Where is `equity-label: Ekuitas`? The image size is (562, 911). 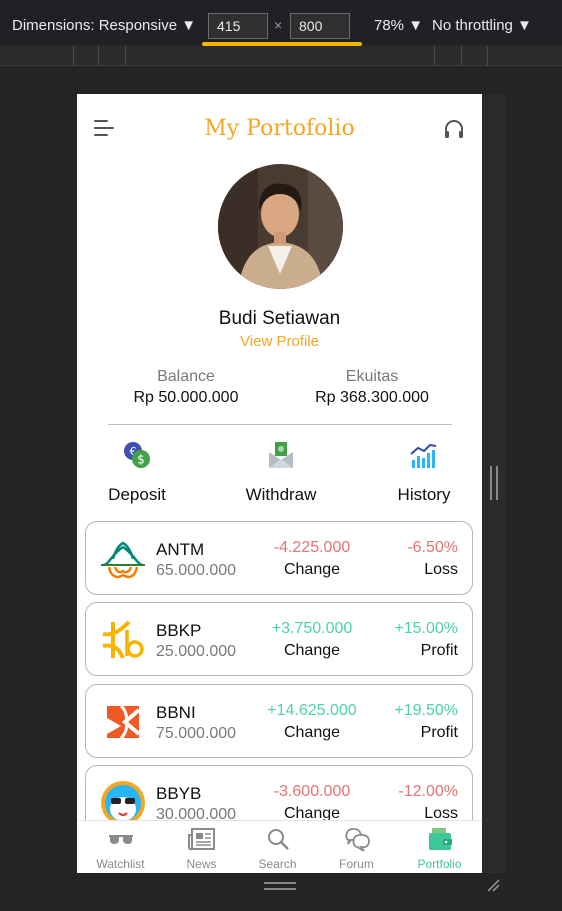
equity-label: Ekuitas is located at coordinates (372, 376).